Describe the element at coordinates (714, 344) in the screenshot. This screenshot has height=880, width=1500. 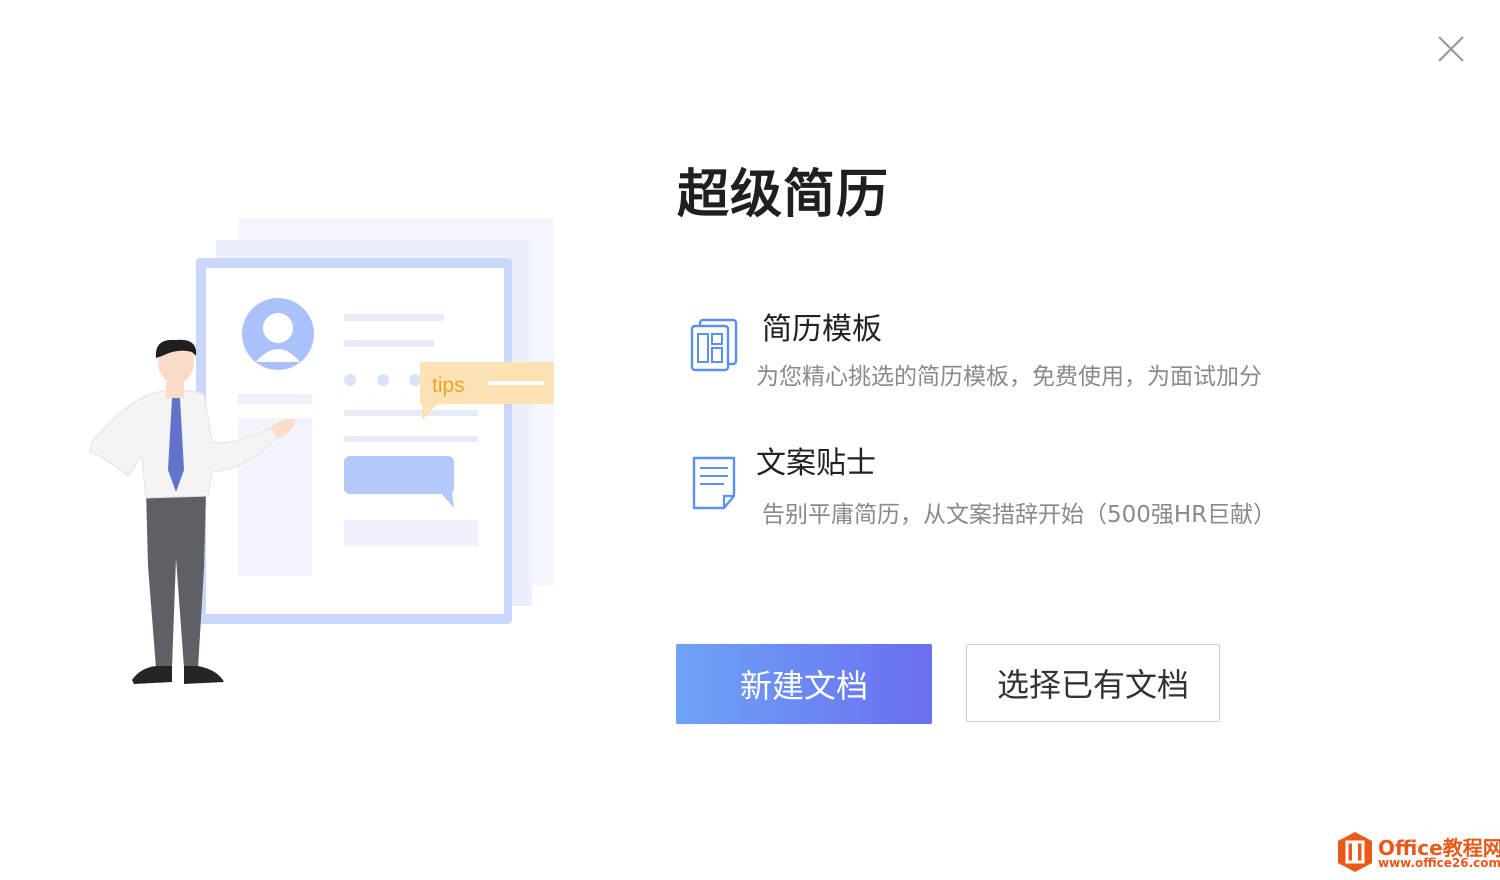
I see `template-icon` at that location.